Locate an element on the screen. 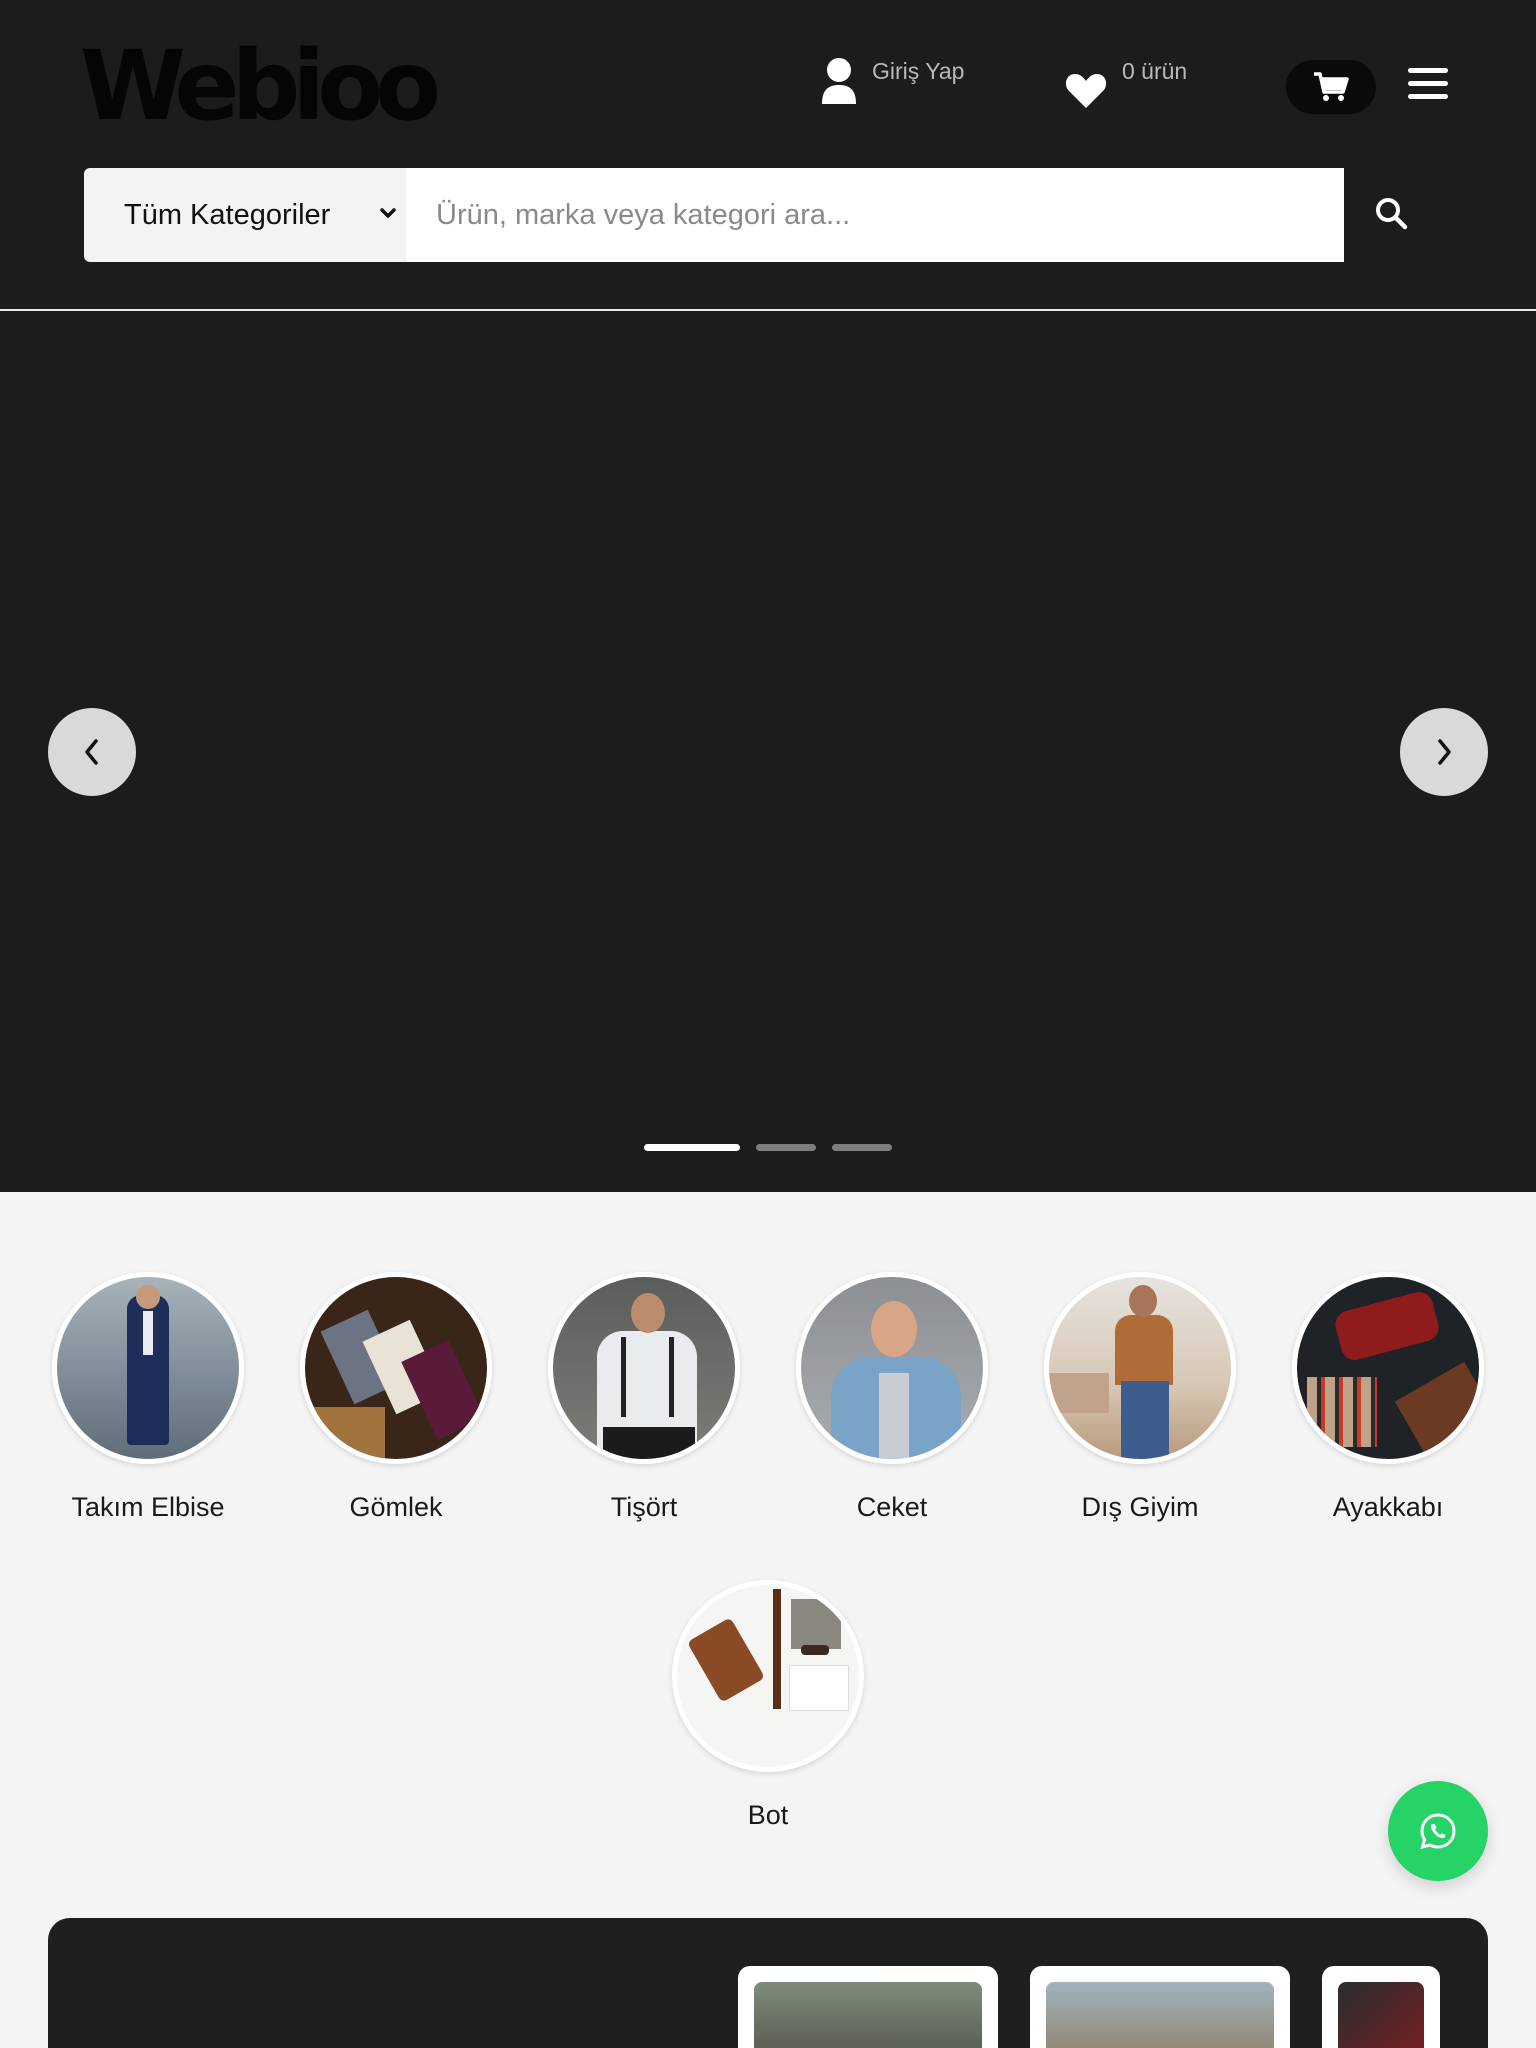  search-icon is located at coordinates (1392, 214).